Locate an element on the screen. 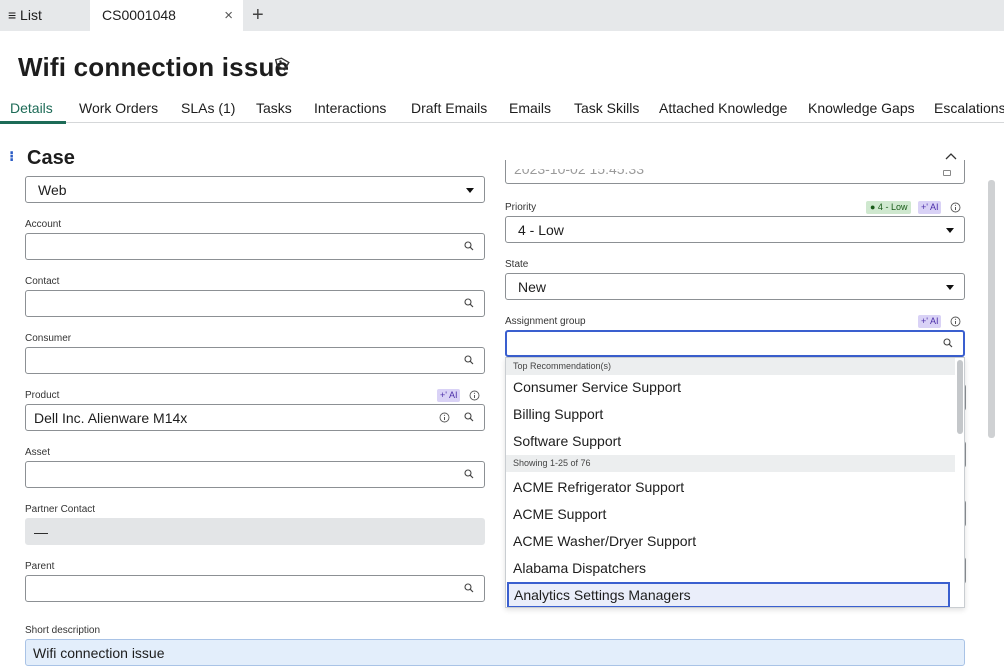 This screenshot has height=672, width=1004. dropdown-option: ACME Refrigerator Support is located at coordinates (730, 487).